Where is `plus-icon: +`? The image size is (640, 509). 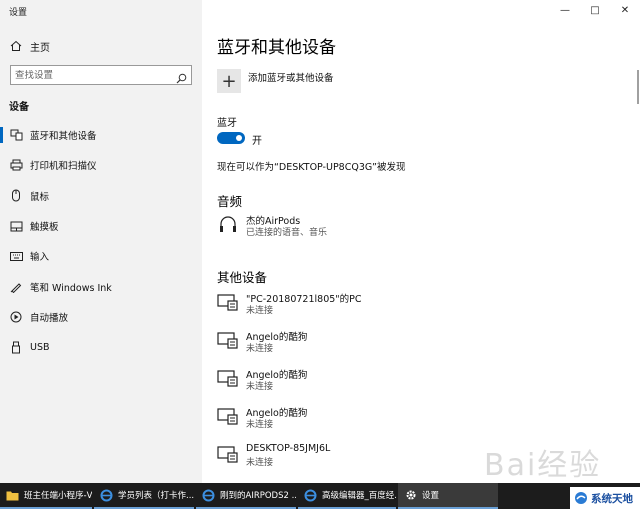
plus-icon: + is located at coordinates (229, 81).